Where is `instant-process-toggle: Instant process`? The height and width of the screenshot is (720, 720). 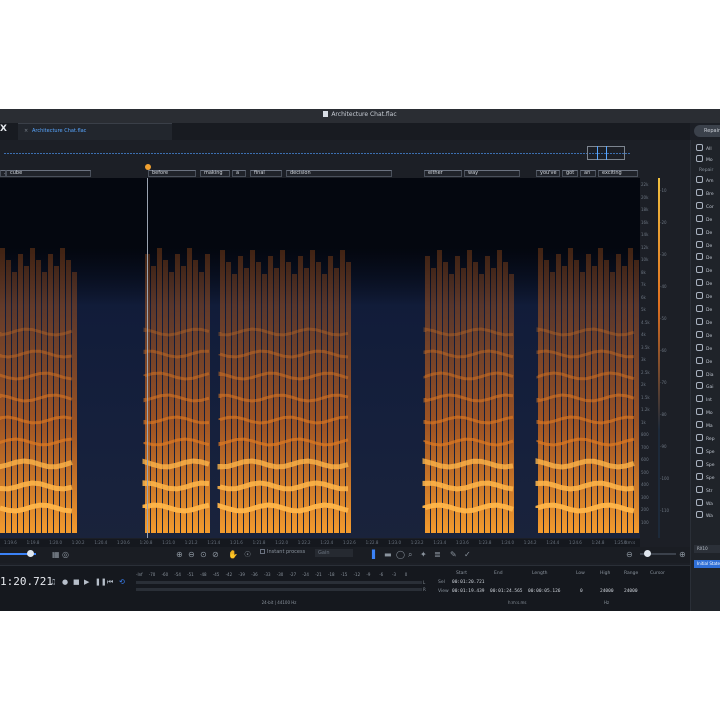
instant-process-toggle: Instant process is located at coordinates (282, 552).